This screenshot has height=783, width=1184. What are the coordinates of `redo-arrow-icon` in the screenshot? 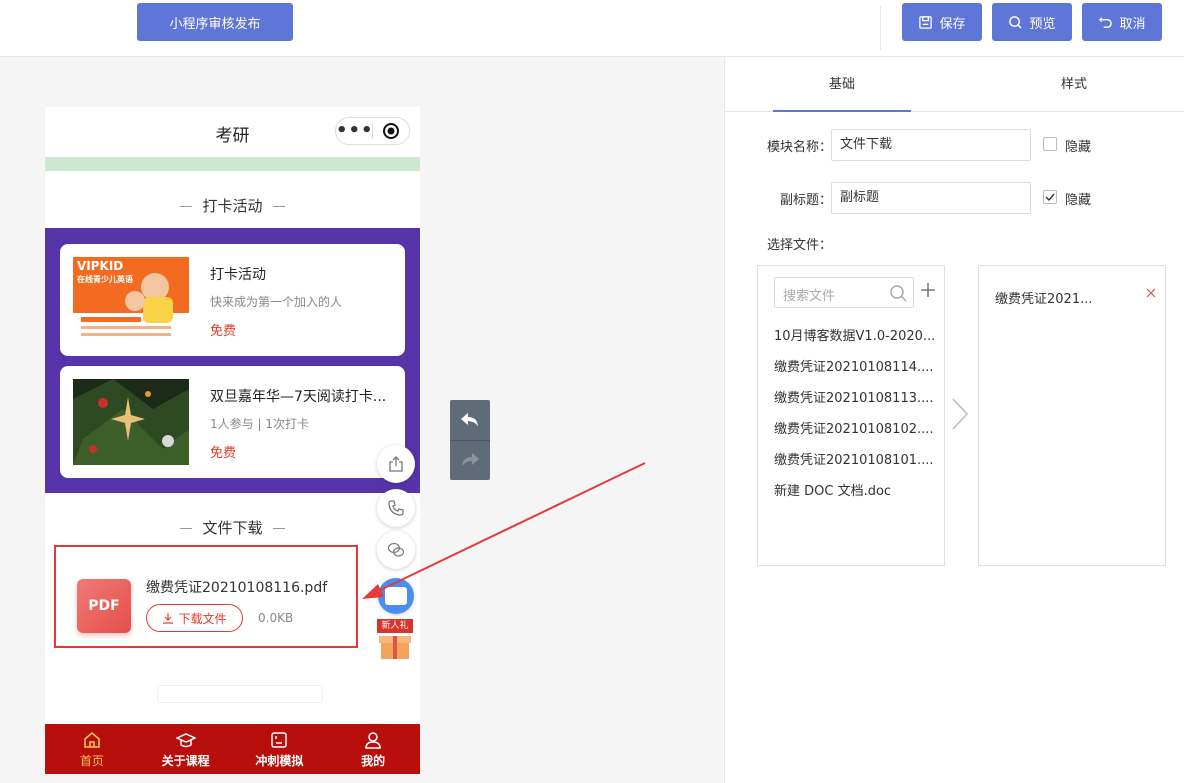 It's located at (470, 459).